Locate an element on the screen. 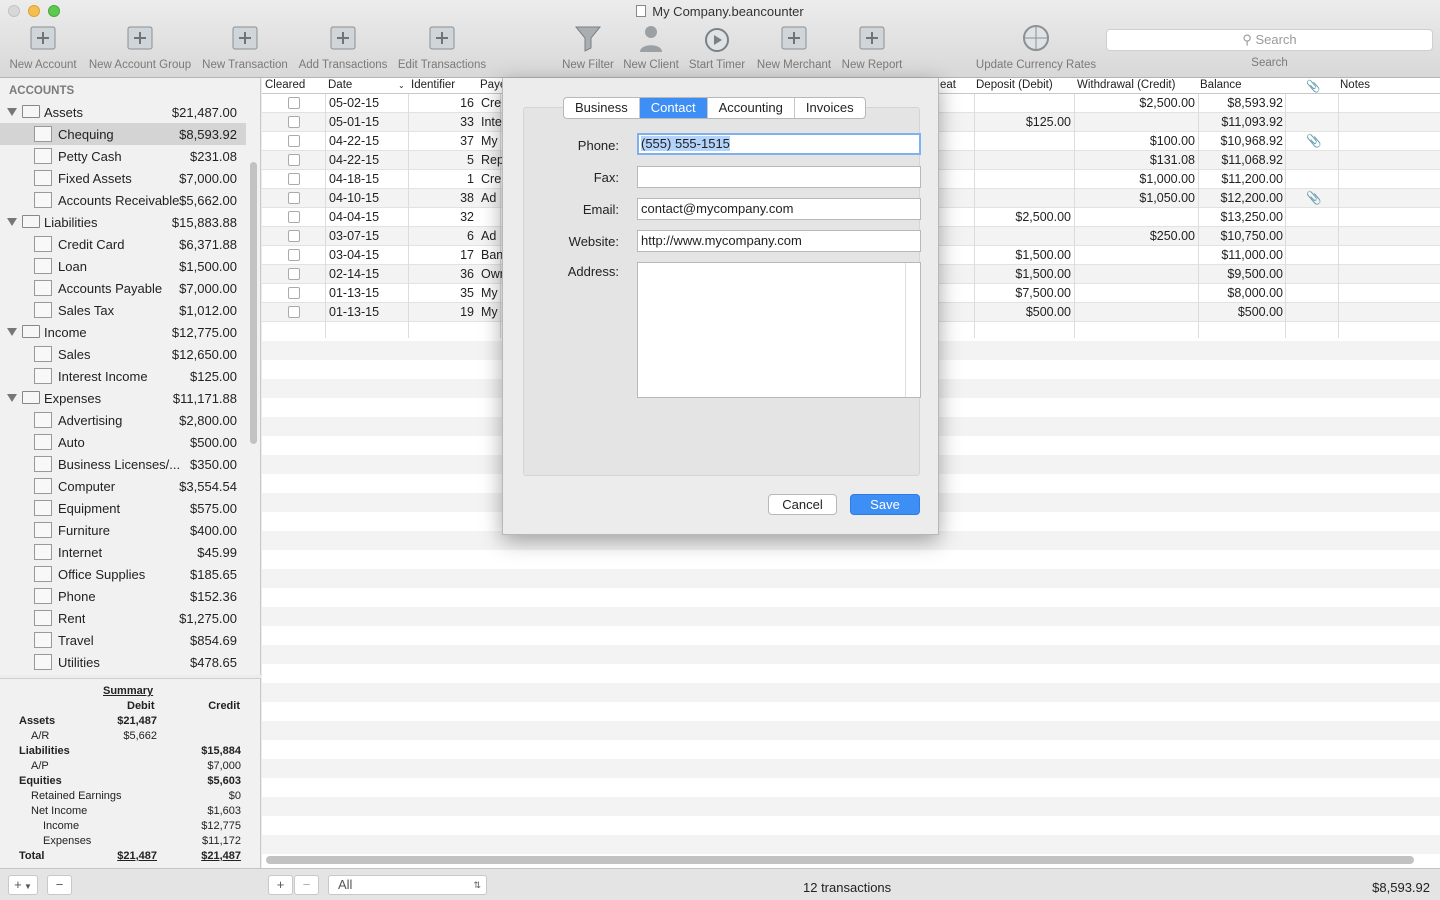  remove-account-button: − is located at coordinates (59, 885).